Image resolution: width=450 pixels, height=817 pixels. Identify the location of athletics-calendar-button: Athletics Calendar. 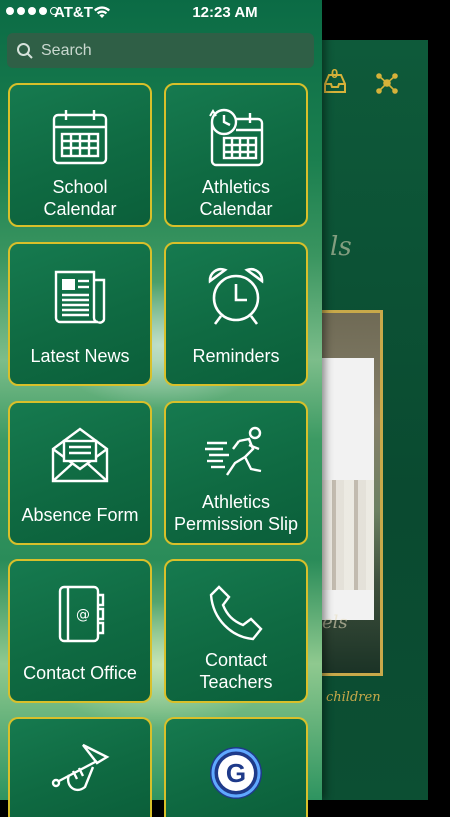
(236, 155).